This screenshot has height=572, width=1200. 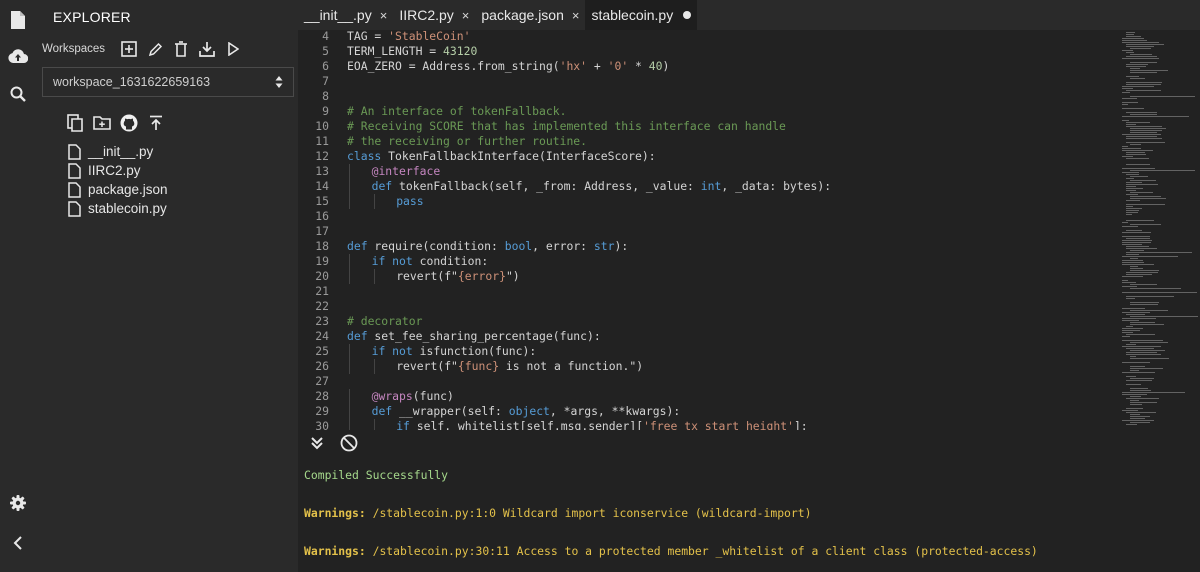 What do you see at coordinates (474, 351) in the screenshot?
I see `code-token: isfunction(func):` at bounding box center [474, 351].